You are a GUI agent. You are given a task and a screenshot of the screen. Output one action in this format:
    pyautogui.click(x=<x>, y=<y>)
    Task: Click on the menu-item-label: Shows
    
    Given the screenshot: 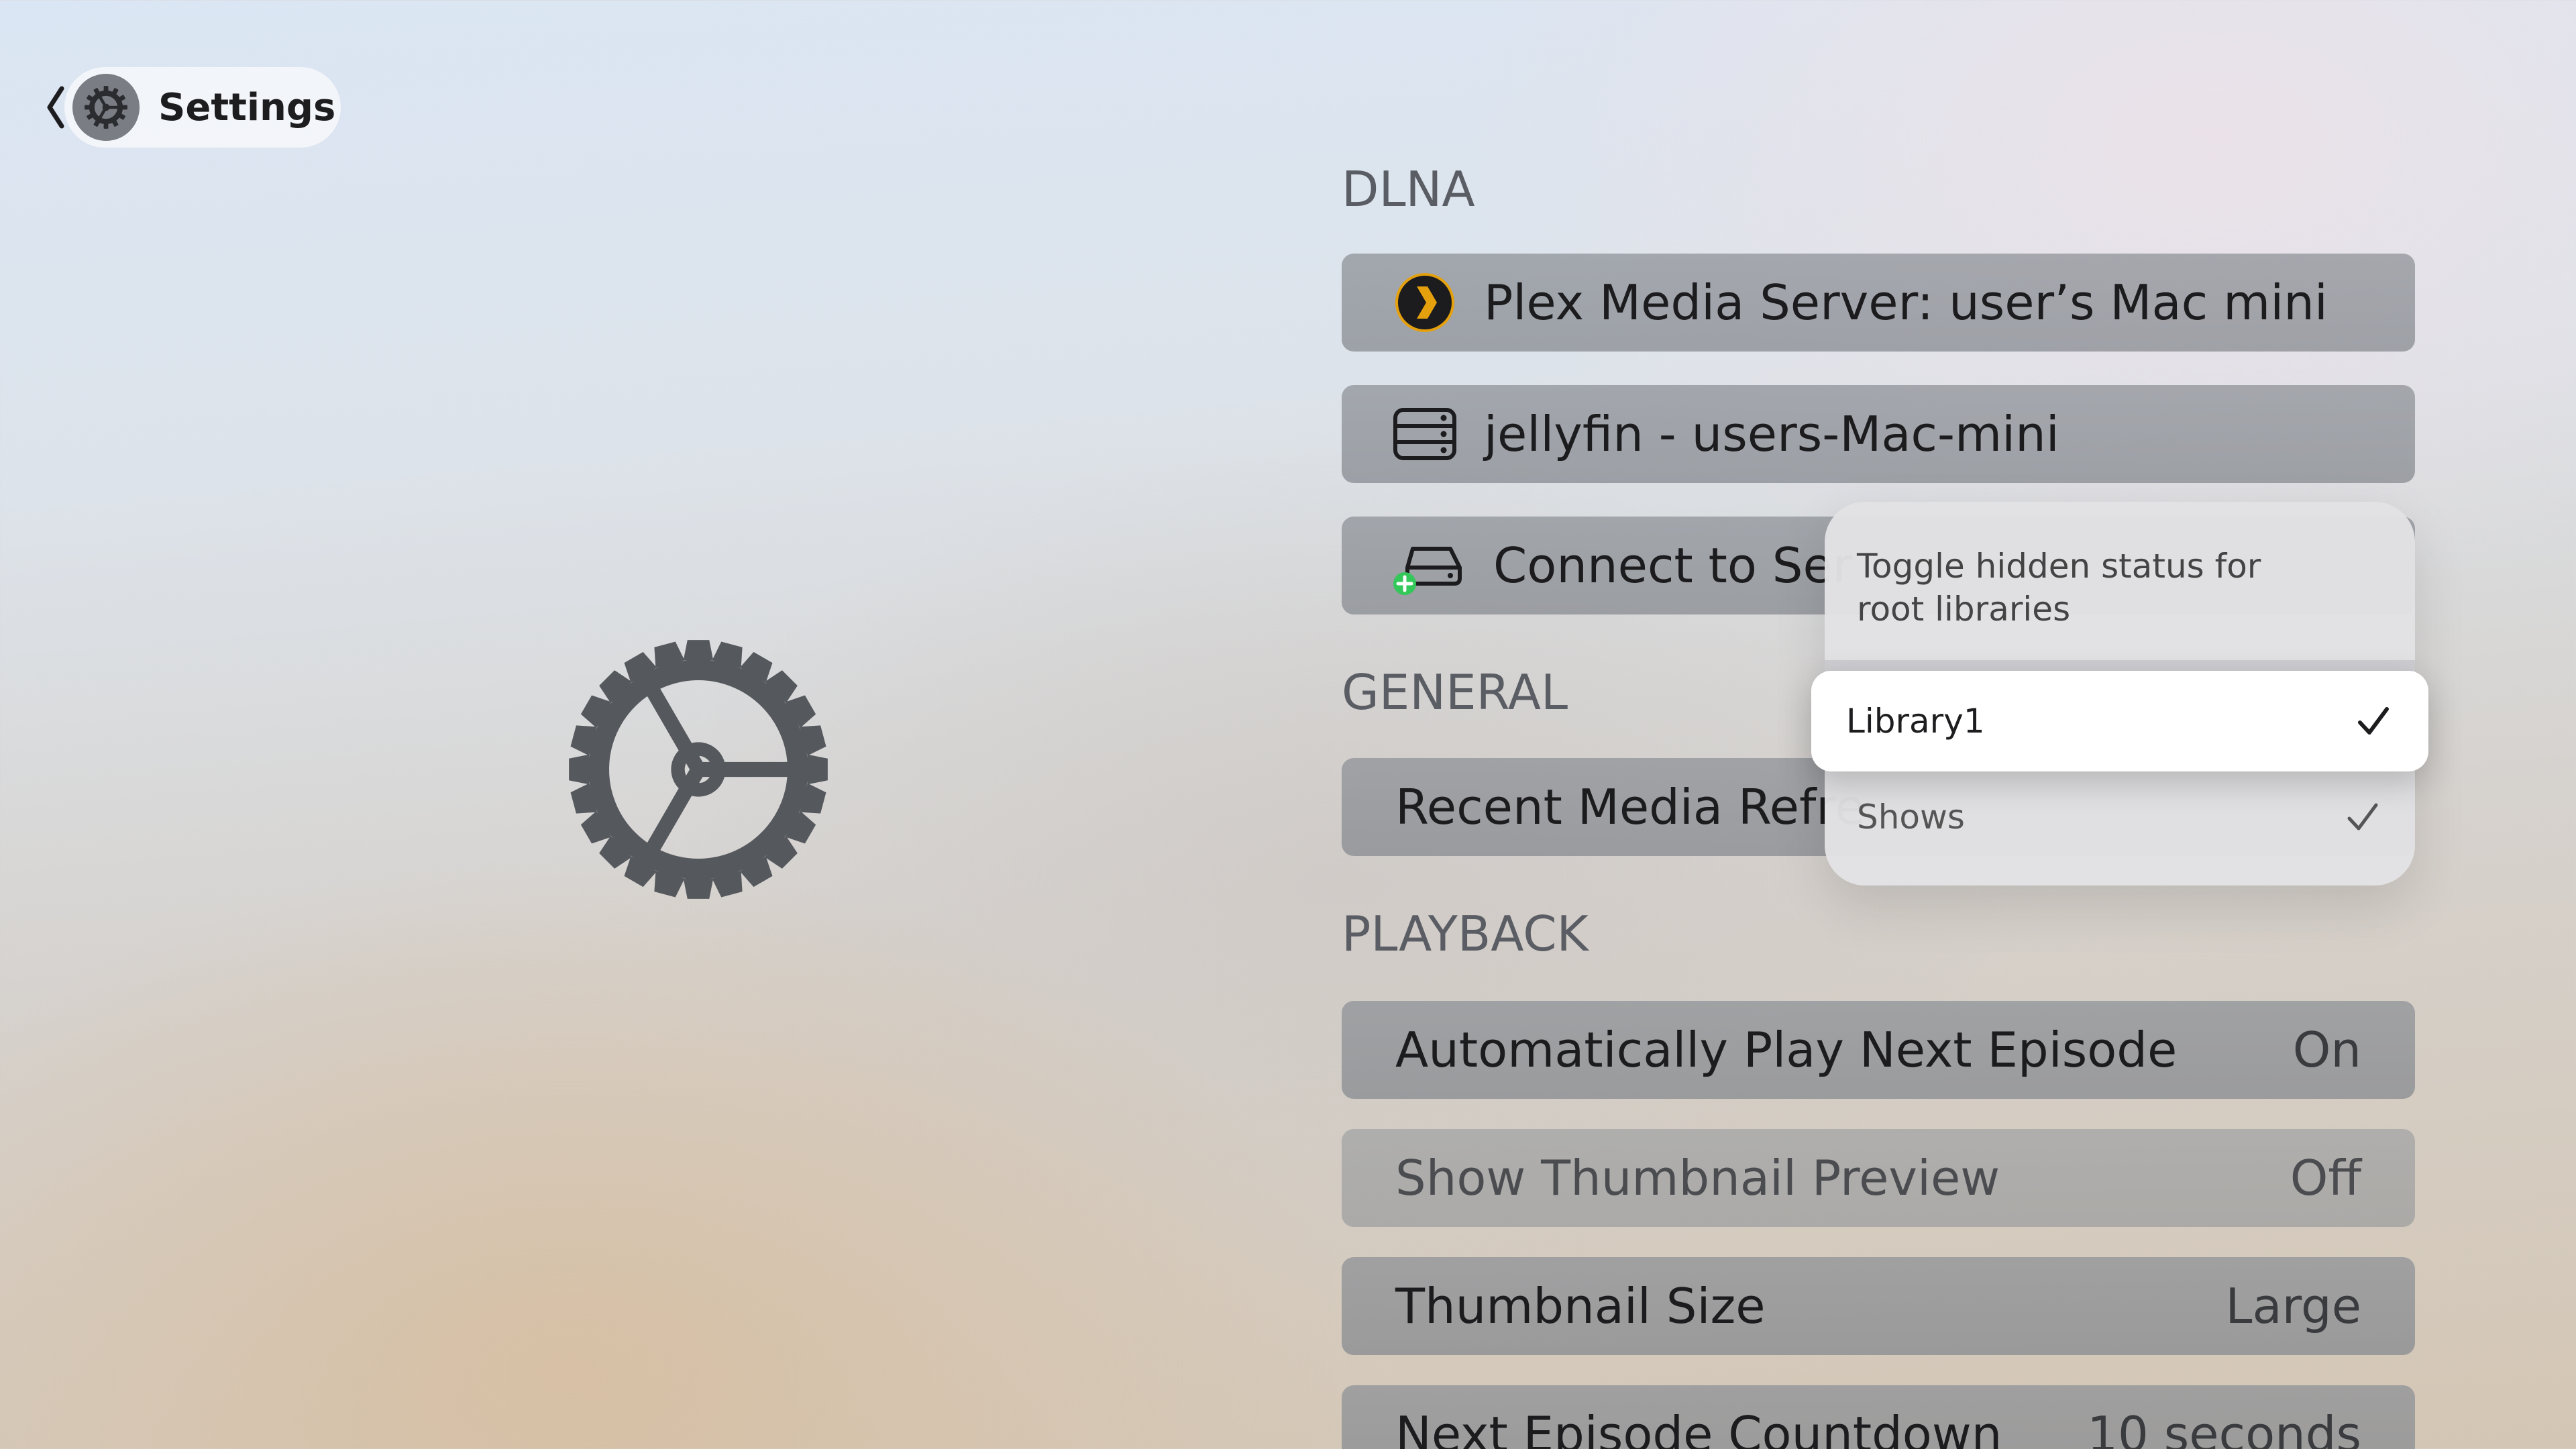 What is the action you would take?
    pyautogui.click(x=1911, y=817)
    